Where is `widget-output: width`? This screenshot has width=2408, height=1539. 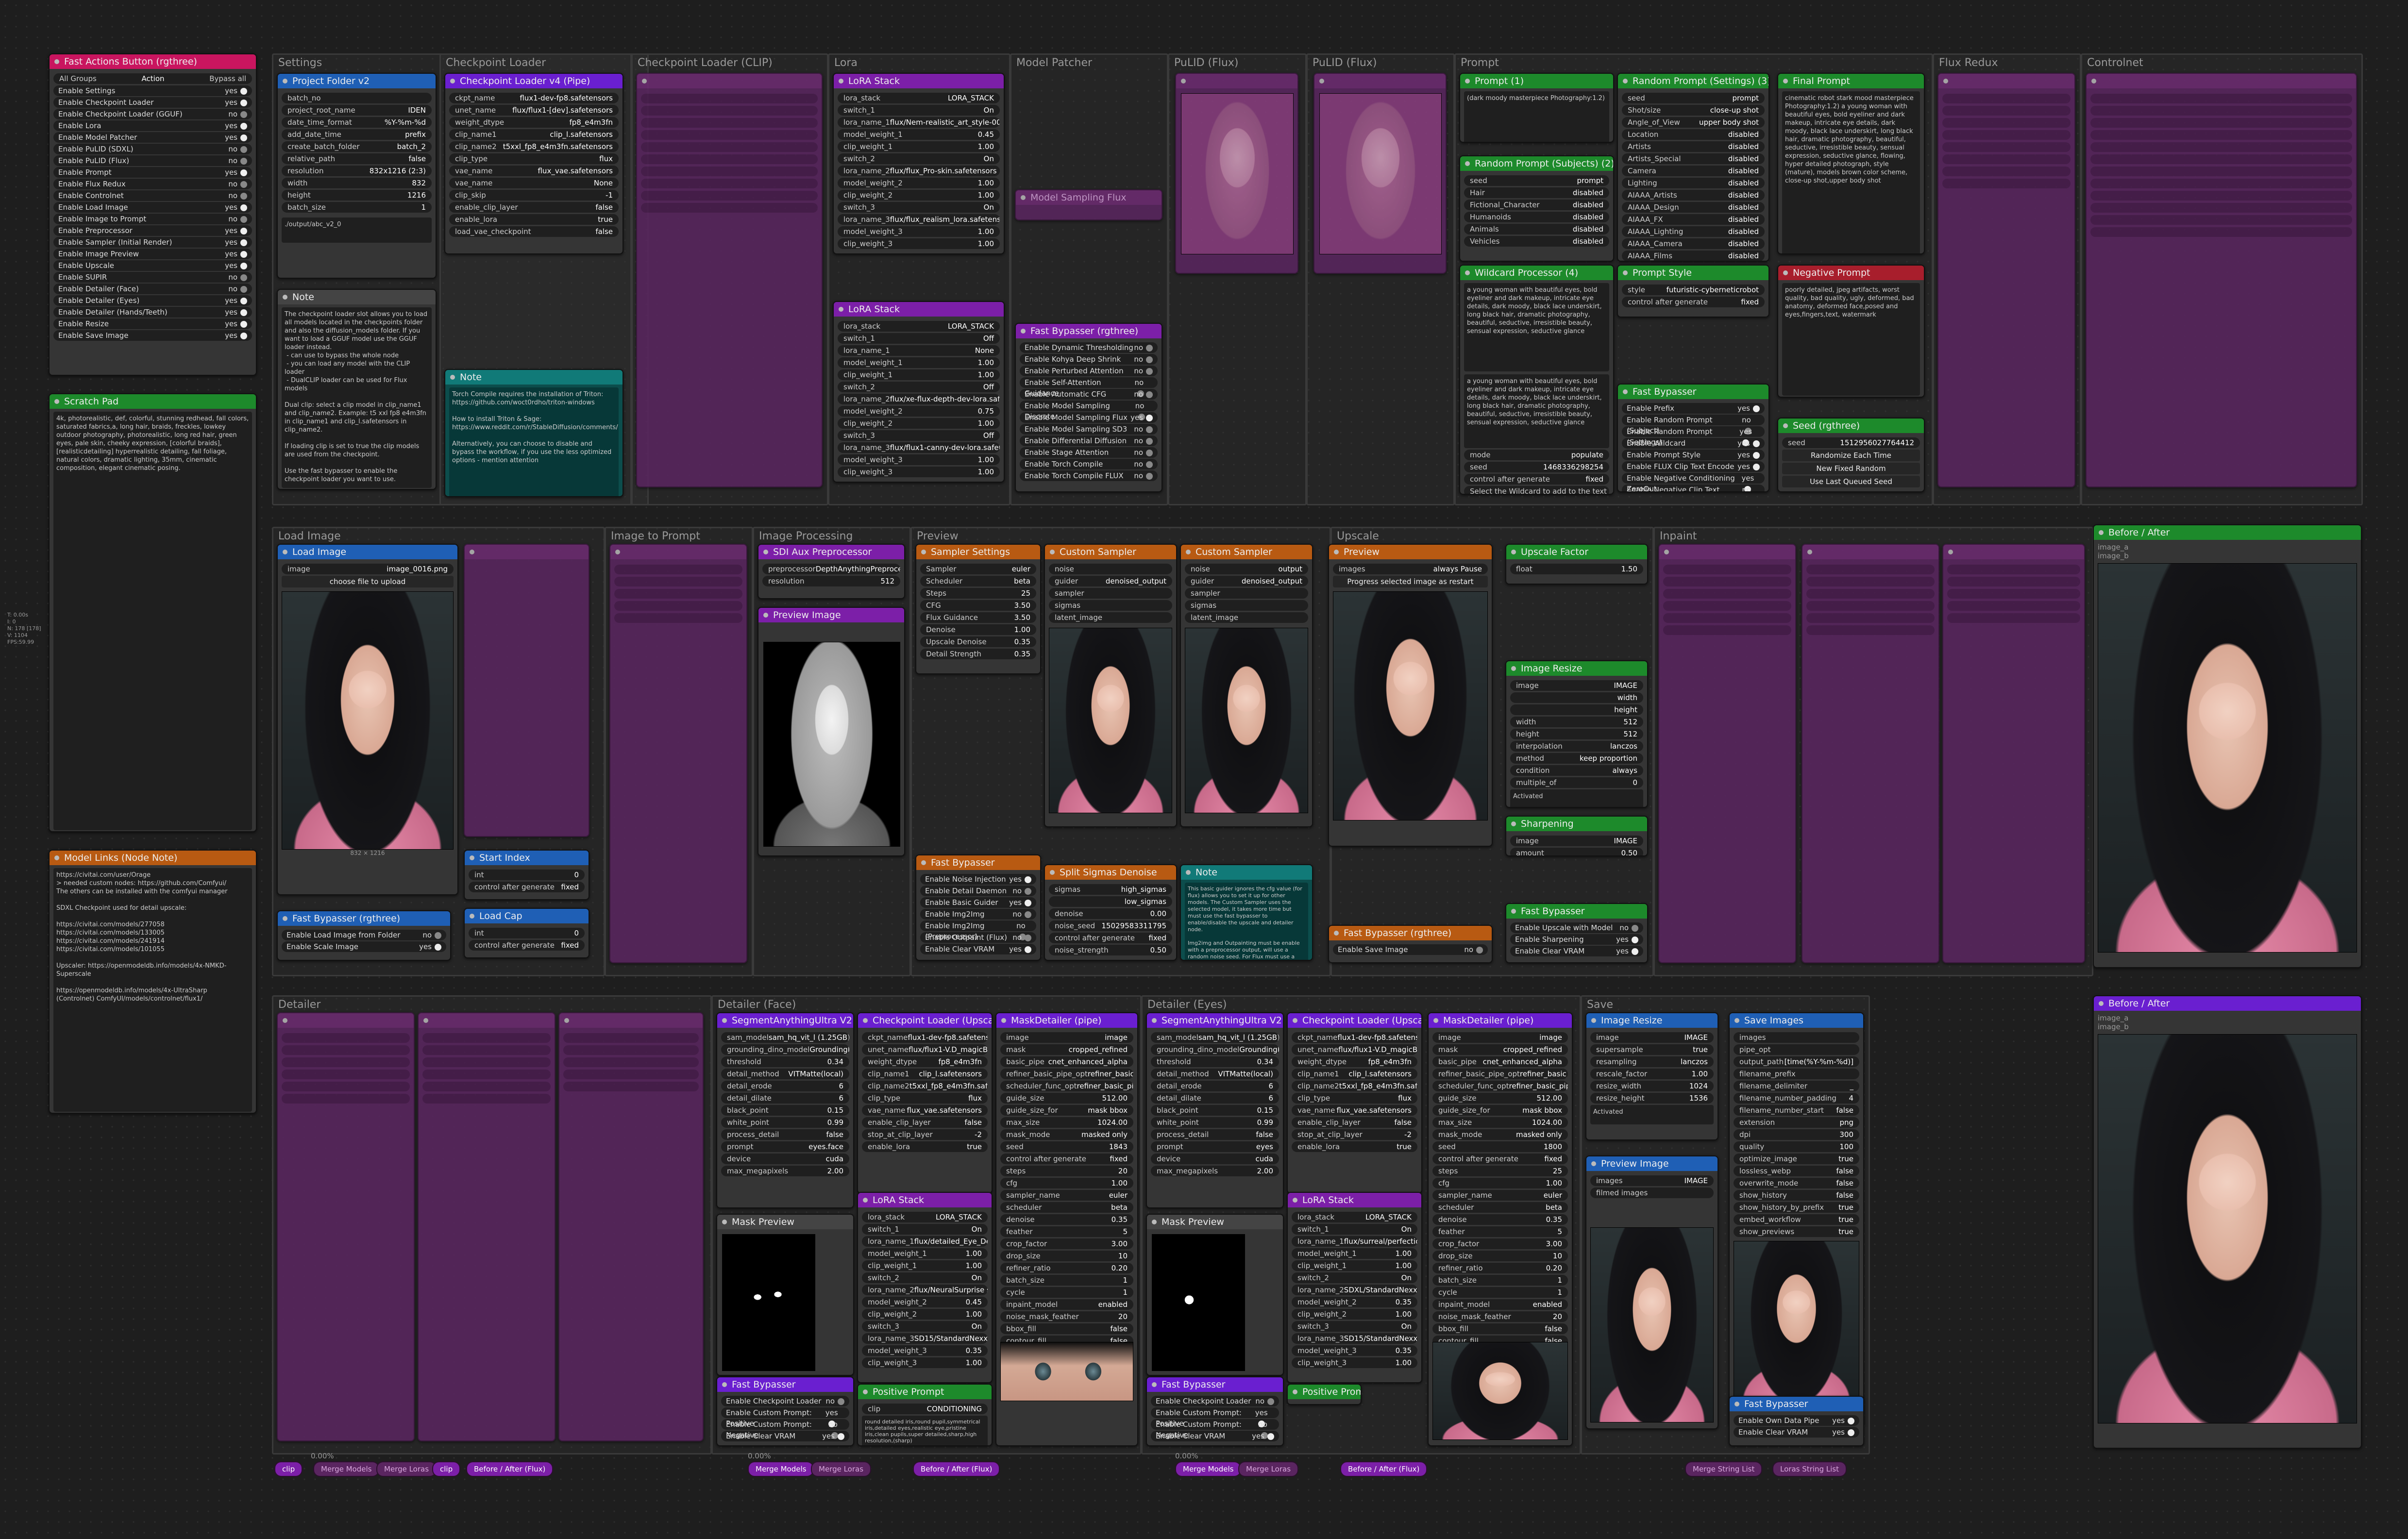
widget-output: width is located at coordinates (1576, 698).